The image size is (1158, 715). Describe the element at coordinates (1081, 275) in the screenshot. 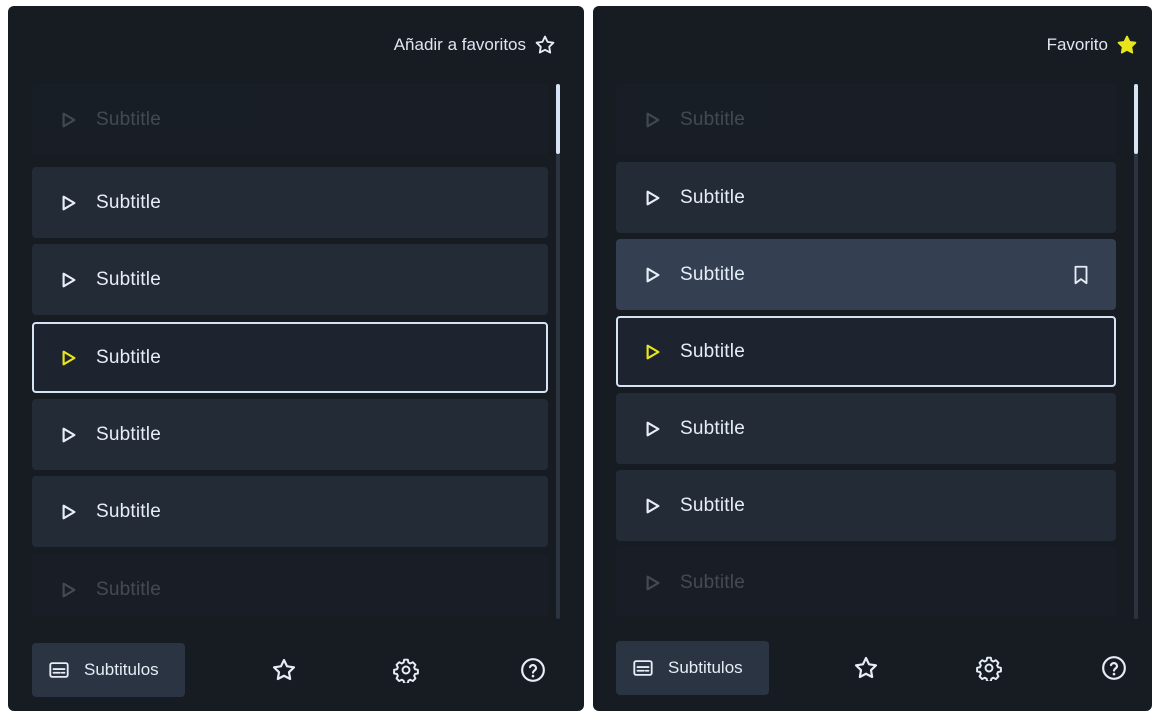

I see `bookmark-icon` at that location.